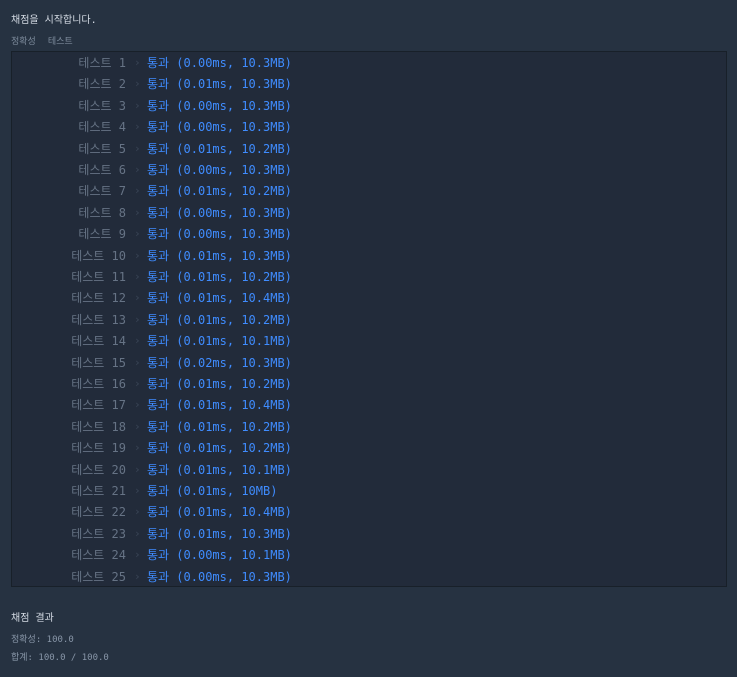 This screenshot has height=677, width=737. I want to click on test-result-row: 테스트 10 › 통과 (0.01ms, 10.3MB), so click(369, 256).